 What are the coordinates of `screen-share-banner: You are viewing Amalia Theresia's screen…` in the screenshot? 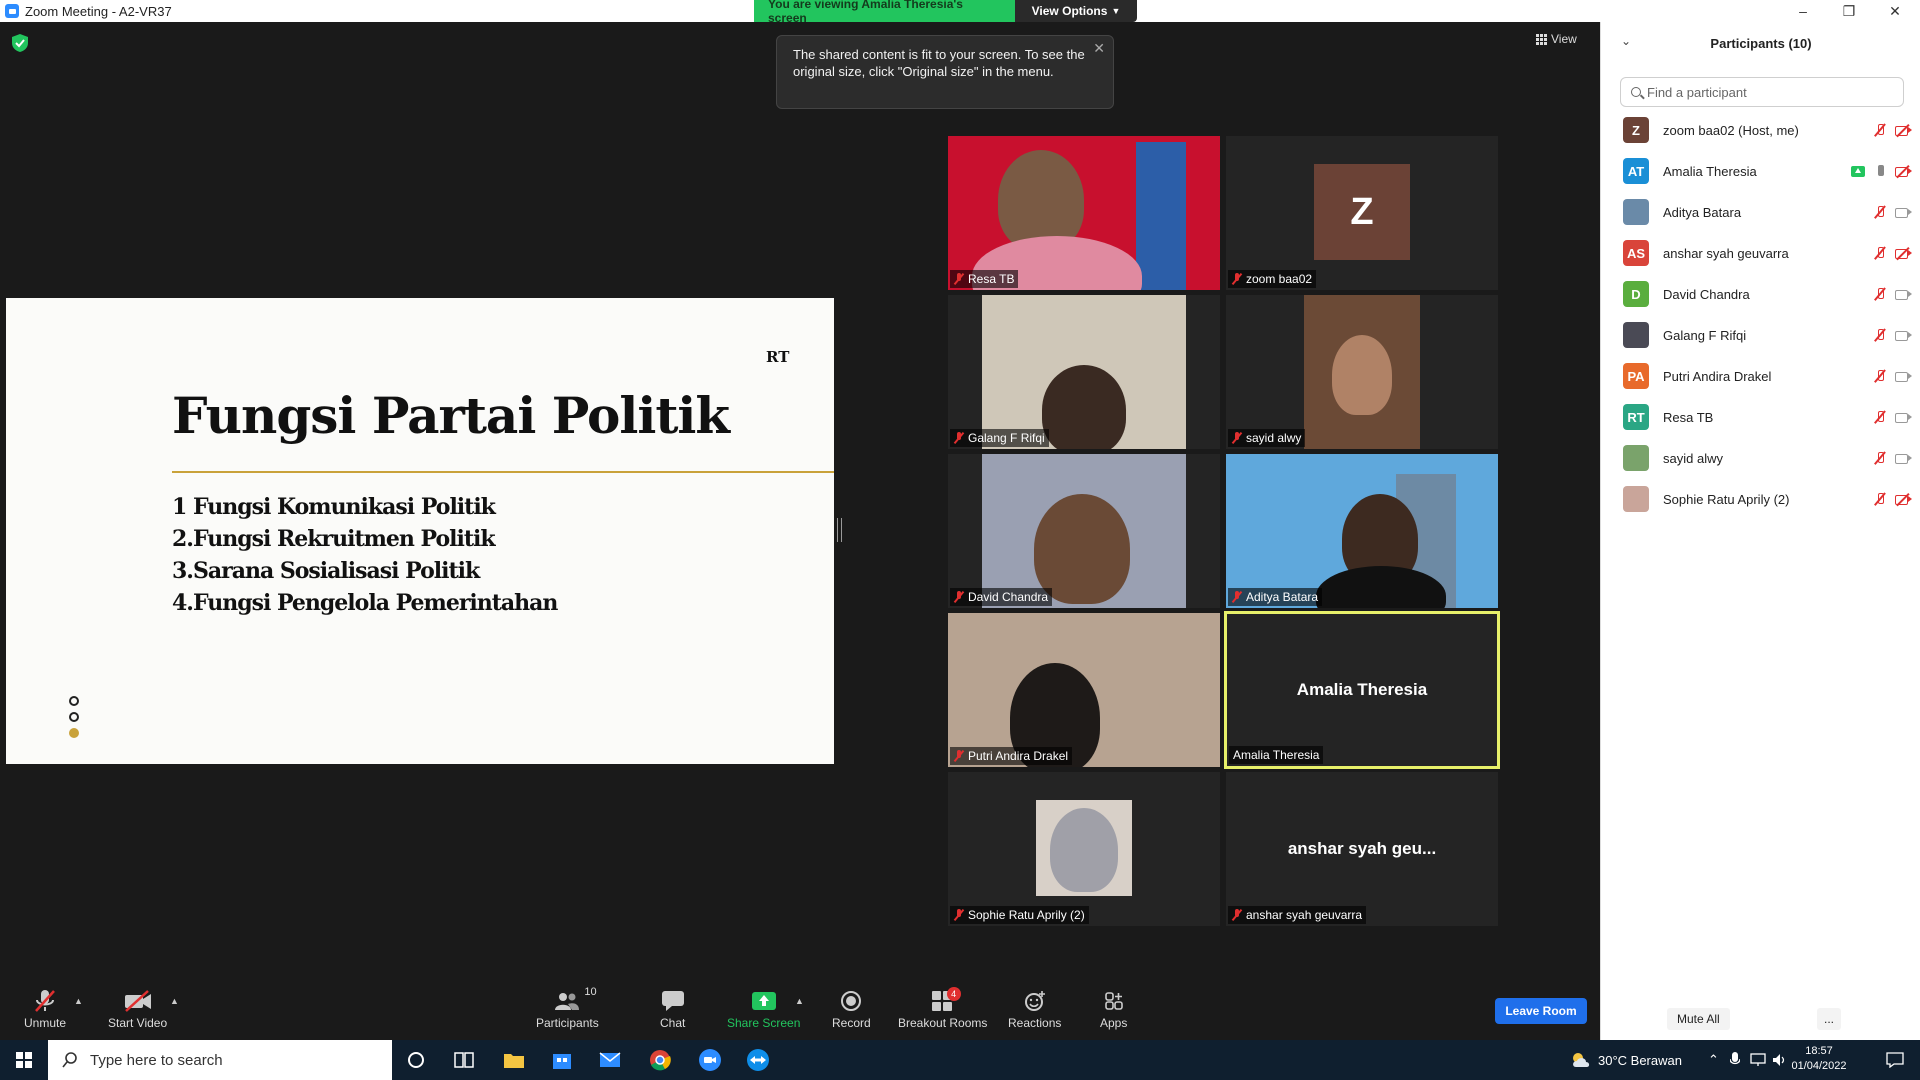 It's located at (945, 12).